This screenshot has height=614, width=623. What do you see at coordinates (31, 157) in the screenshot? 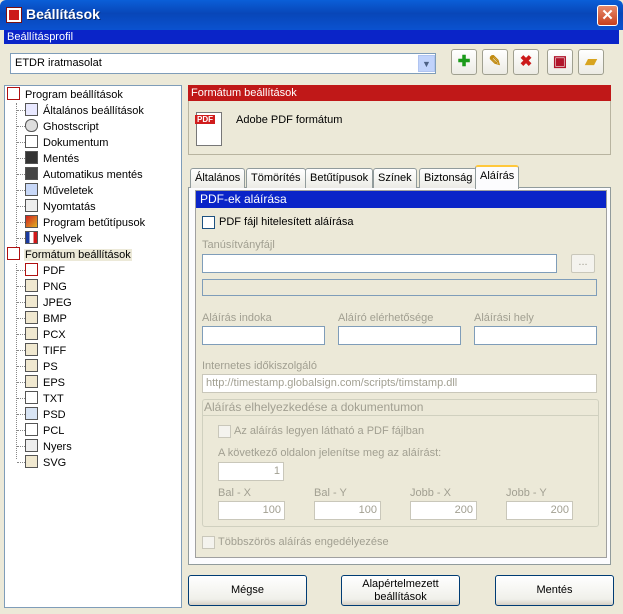
I see `floppy-icon` at bounding box center [31, 157].